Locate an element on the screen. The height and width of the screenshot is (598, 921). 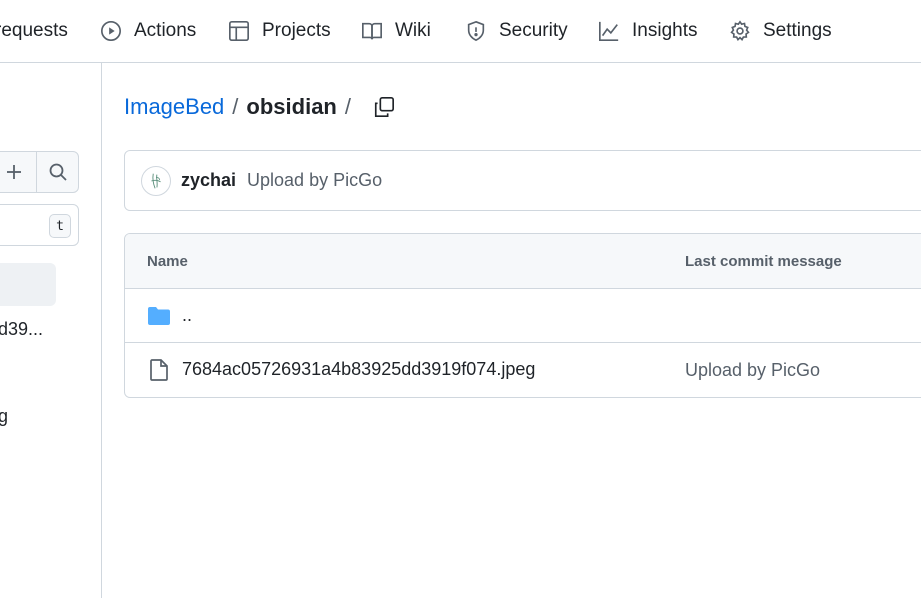
avatar is located at coordinates (156, 180).